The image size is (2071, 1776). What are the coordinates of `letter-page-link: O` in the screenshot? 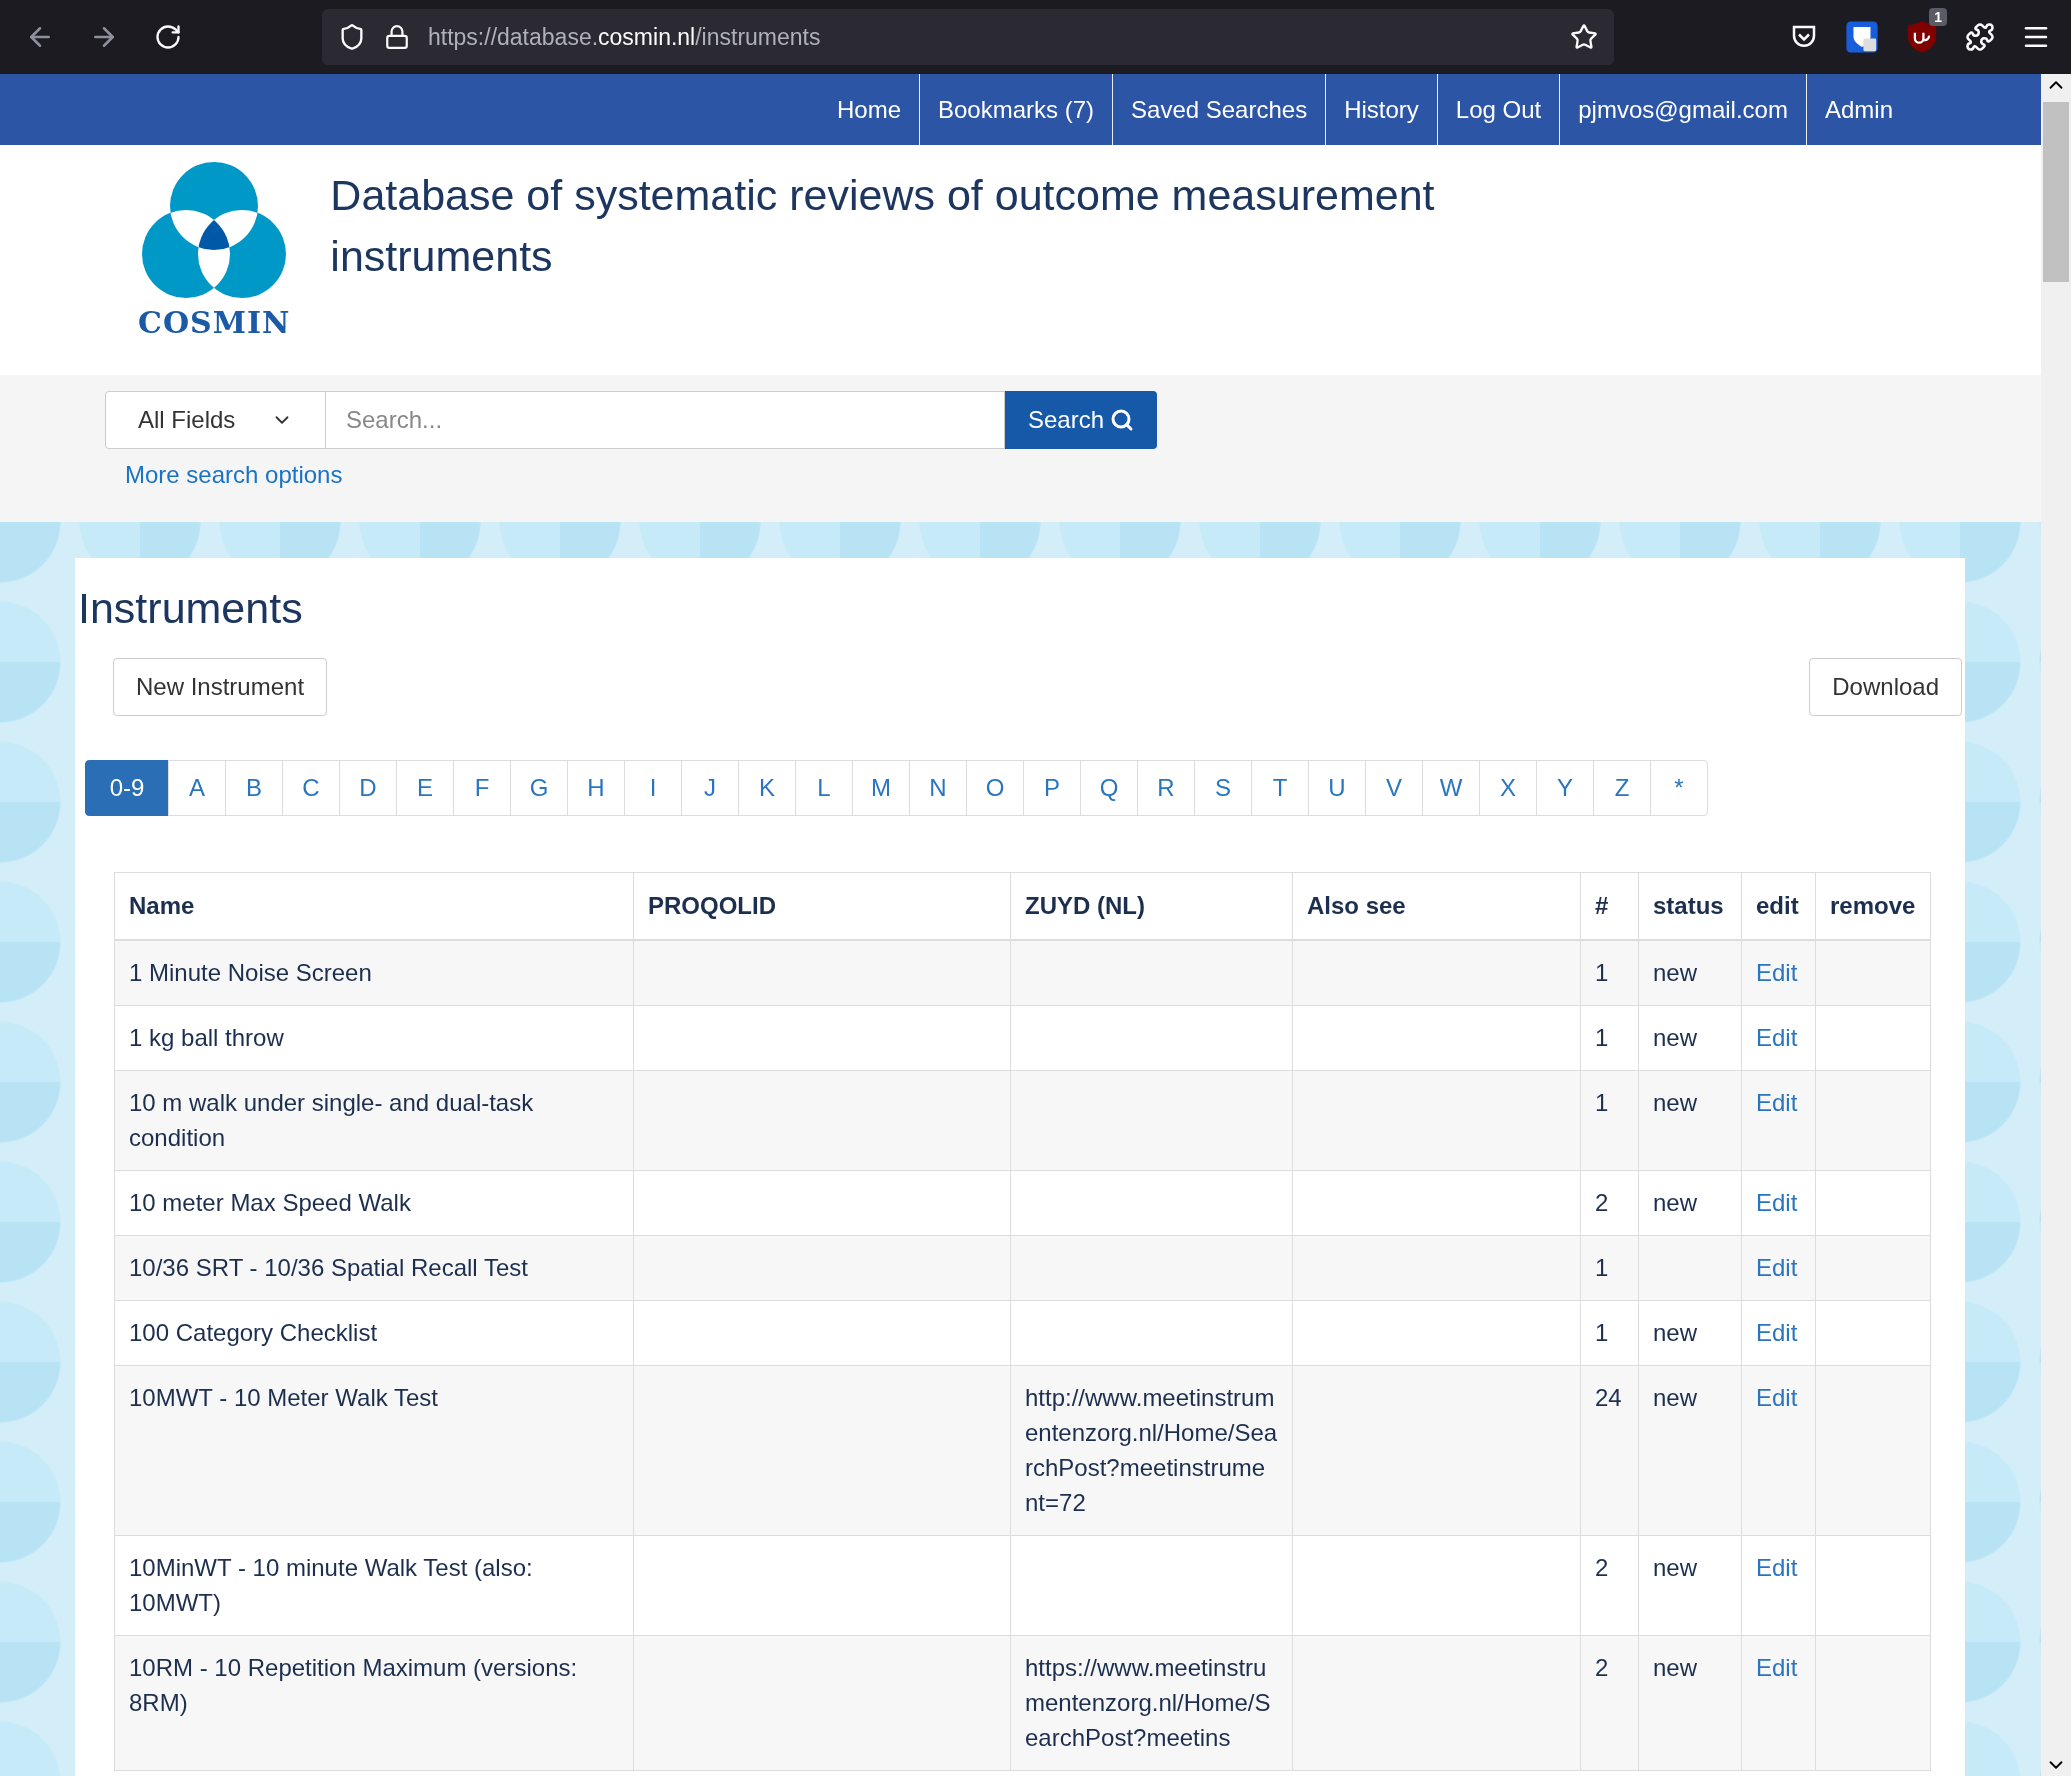 It's located at (995, 788).